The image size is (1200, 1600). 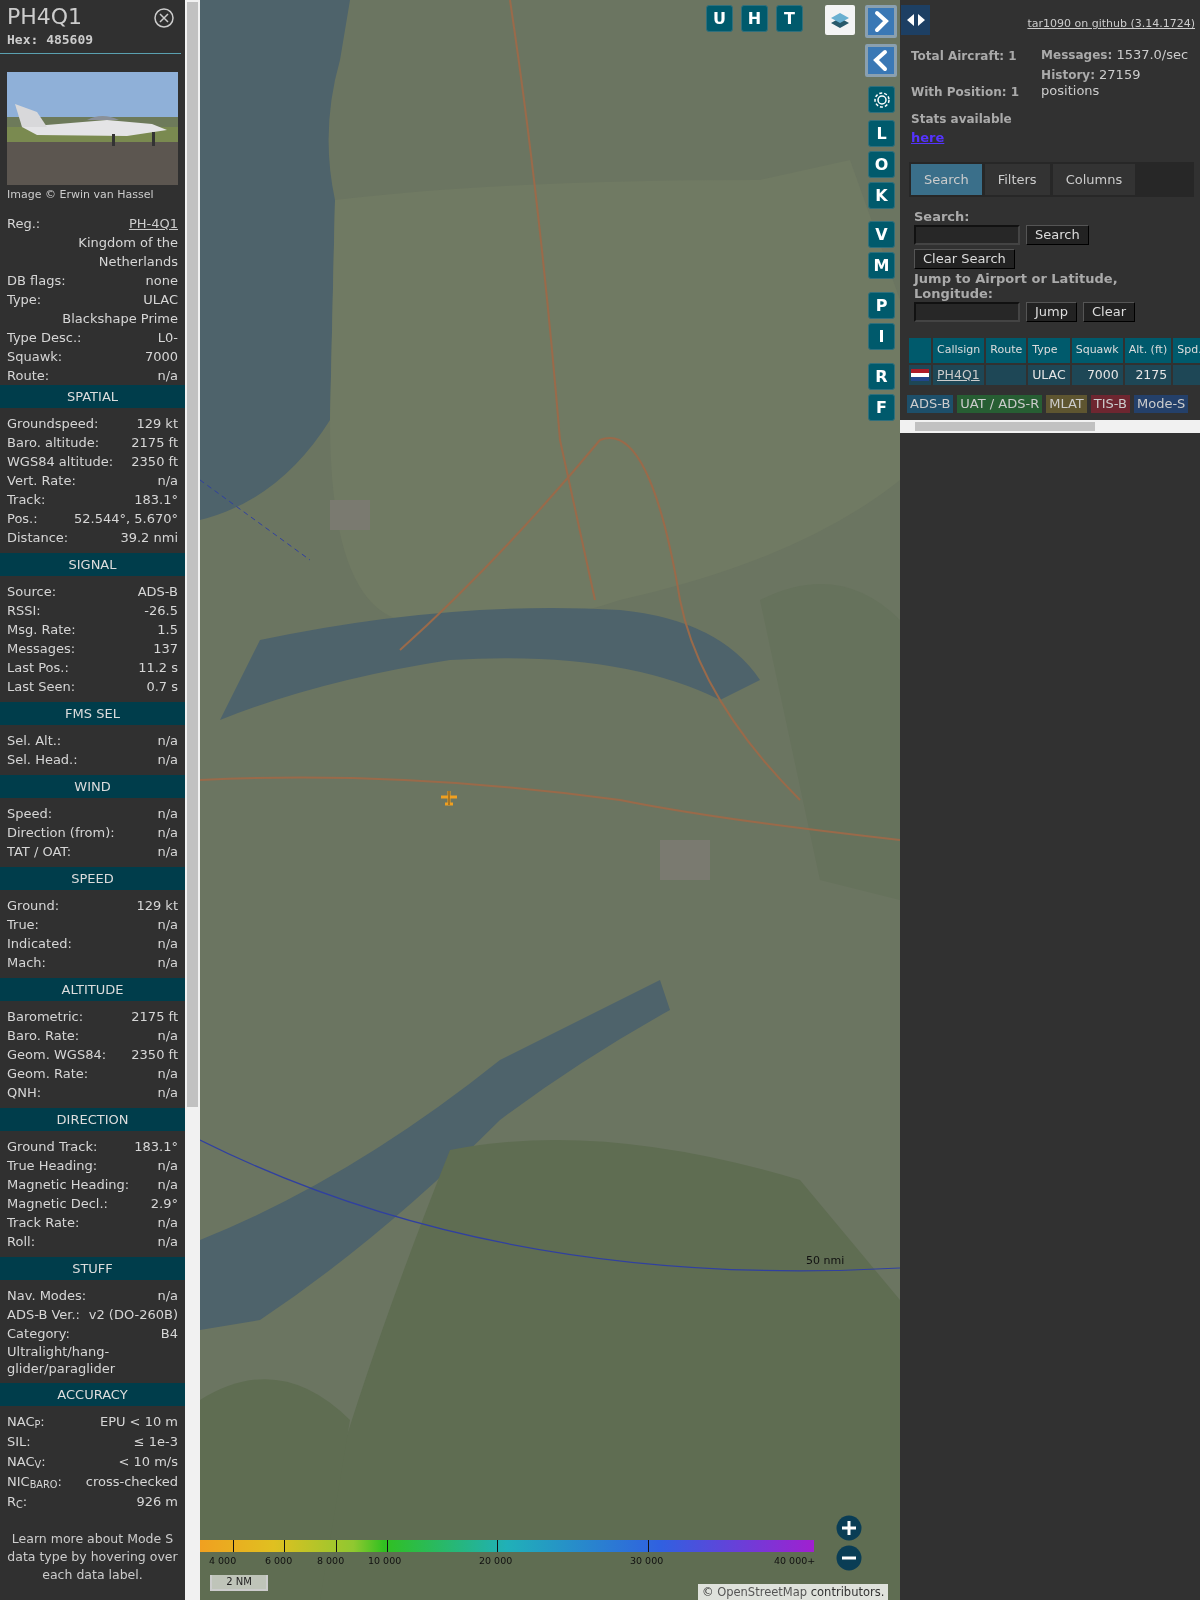 What do you see at coordinates (279, 1561) in the screenshot?
I see `legend-label: 6 000` at bounding box center [279, 1561].